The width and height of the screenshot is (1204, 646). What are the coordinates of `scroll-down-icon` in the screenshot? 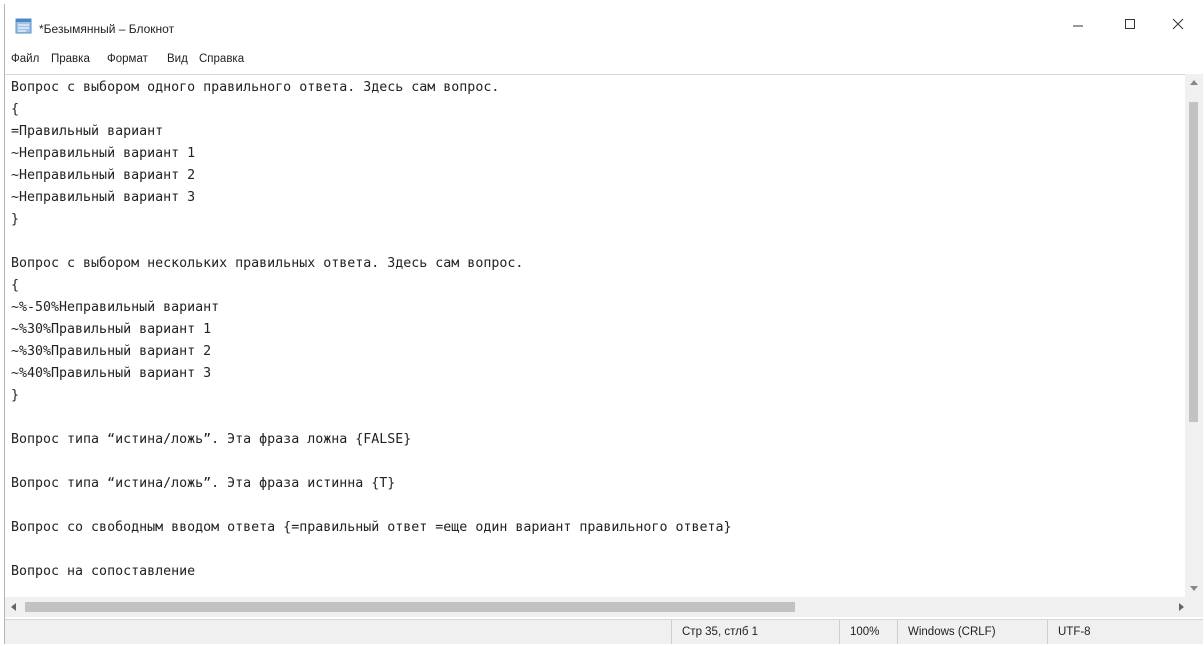 It's located at (1194, 588).